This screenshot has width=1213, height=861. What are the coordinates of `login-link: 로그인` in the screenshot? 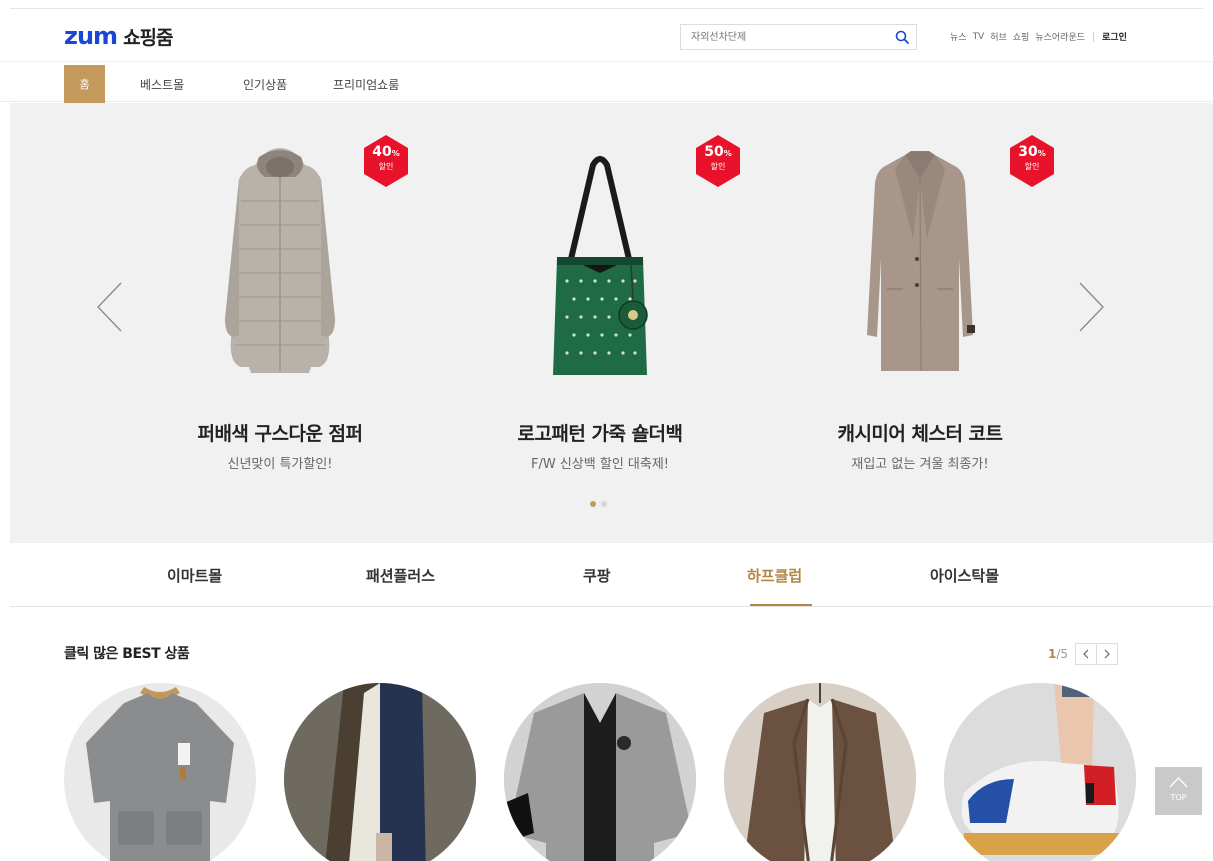 It's located at (1114, 36).